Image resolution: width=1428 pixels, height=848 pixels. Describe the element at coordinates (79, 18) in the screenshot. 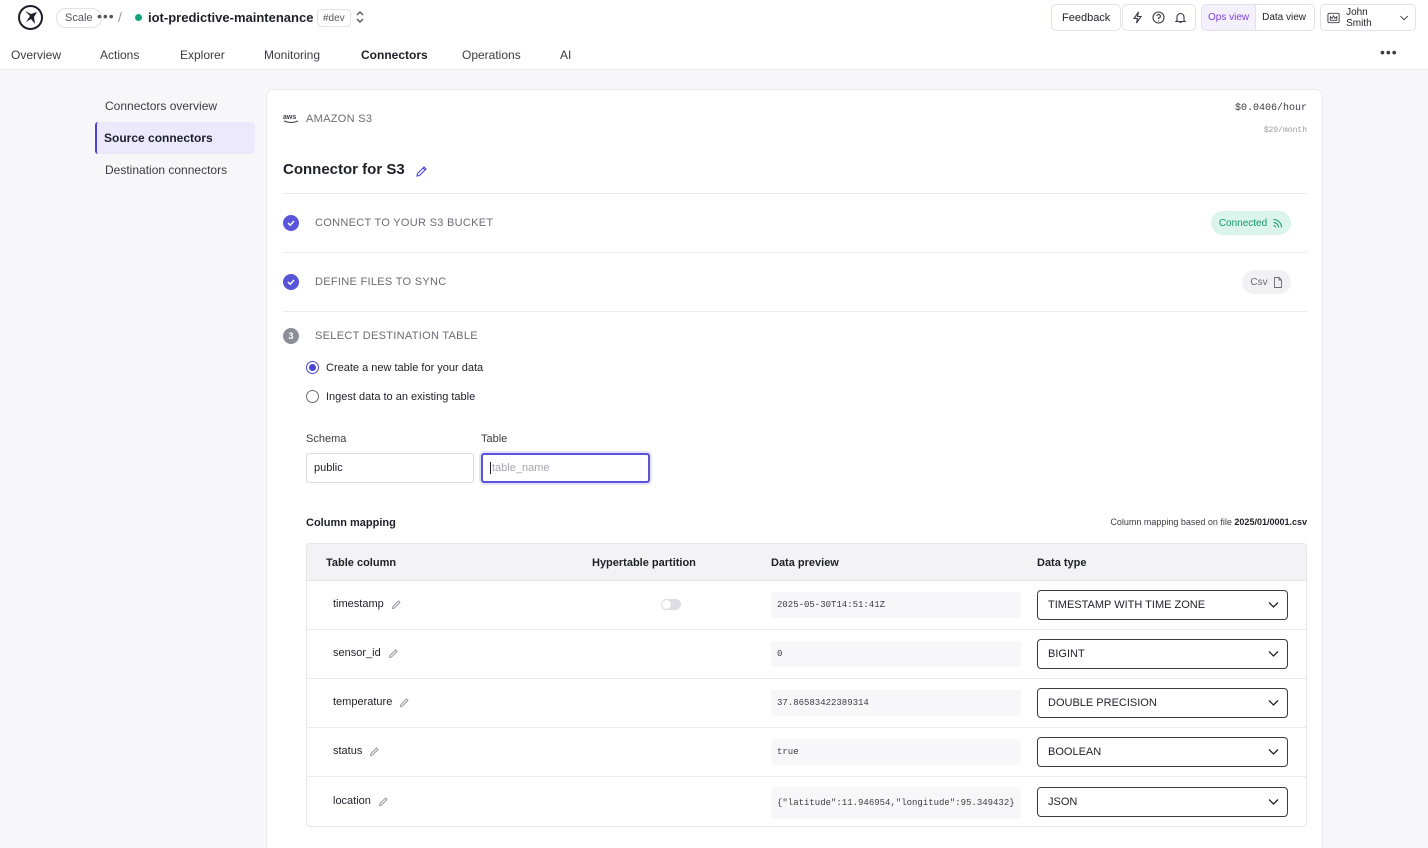

I see `plan-badge: Scale` at that location.